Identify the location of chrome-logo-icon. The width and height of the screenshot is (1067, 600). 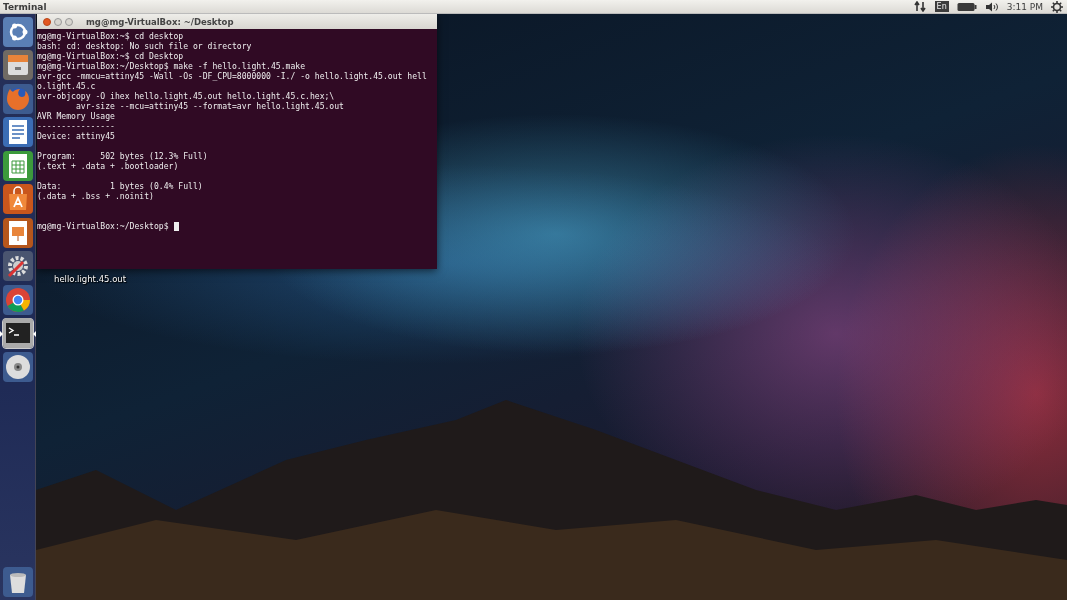
(17, 299).